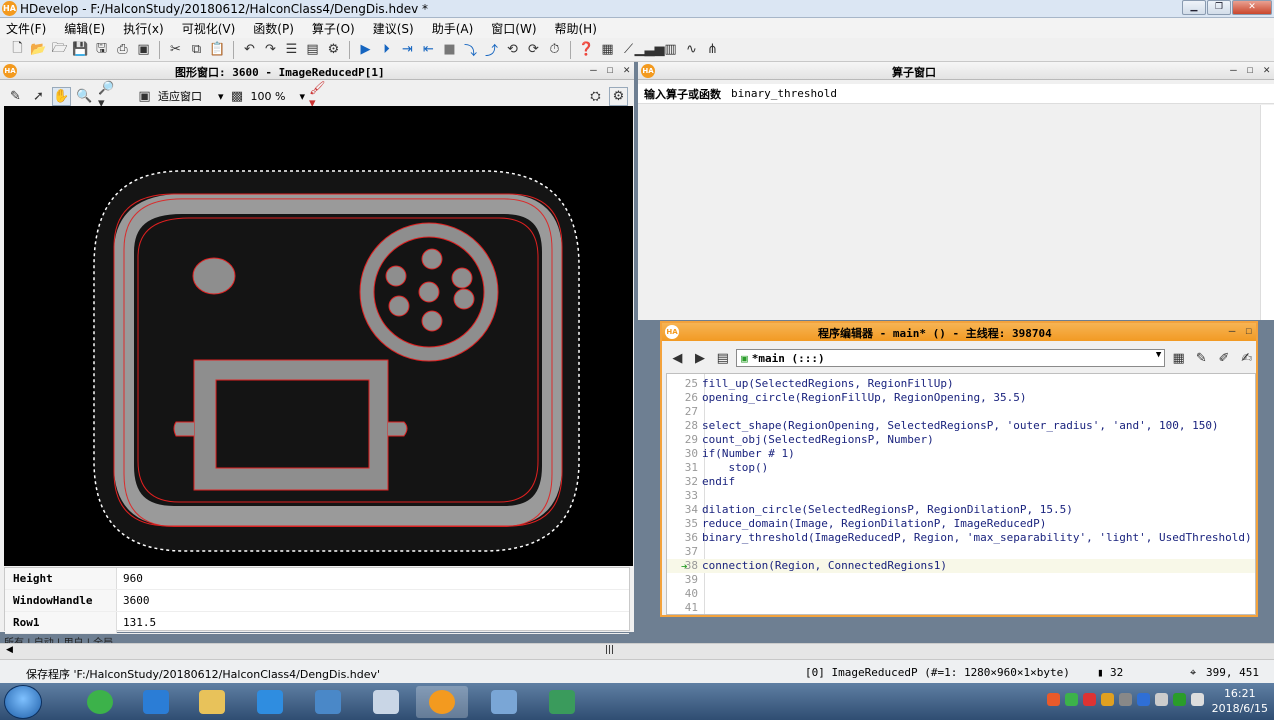  I want to click on taskbar-app-screenshot, so click(328, 702).